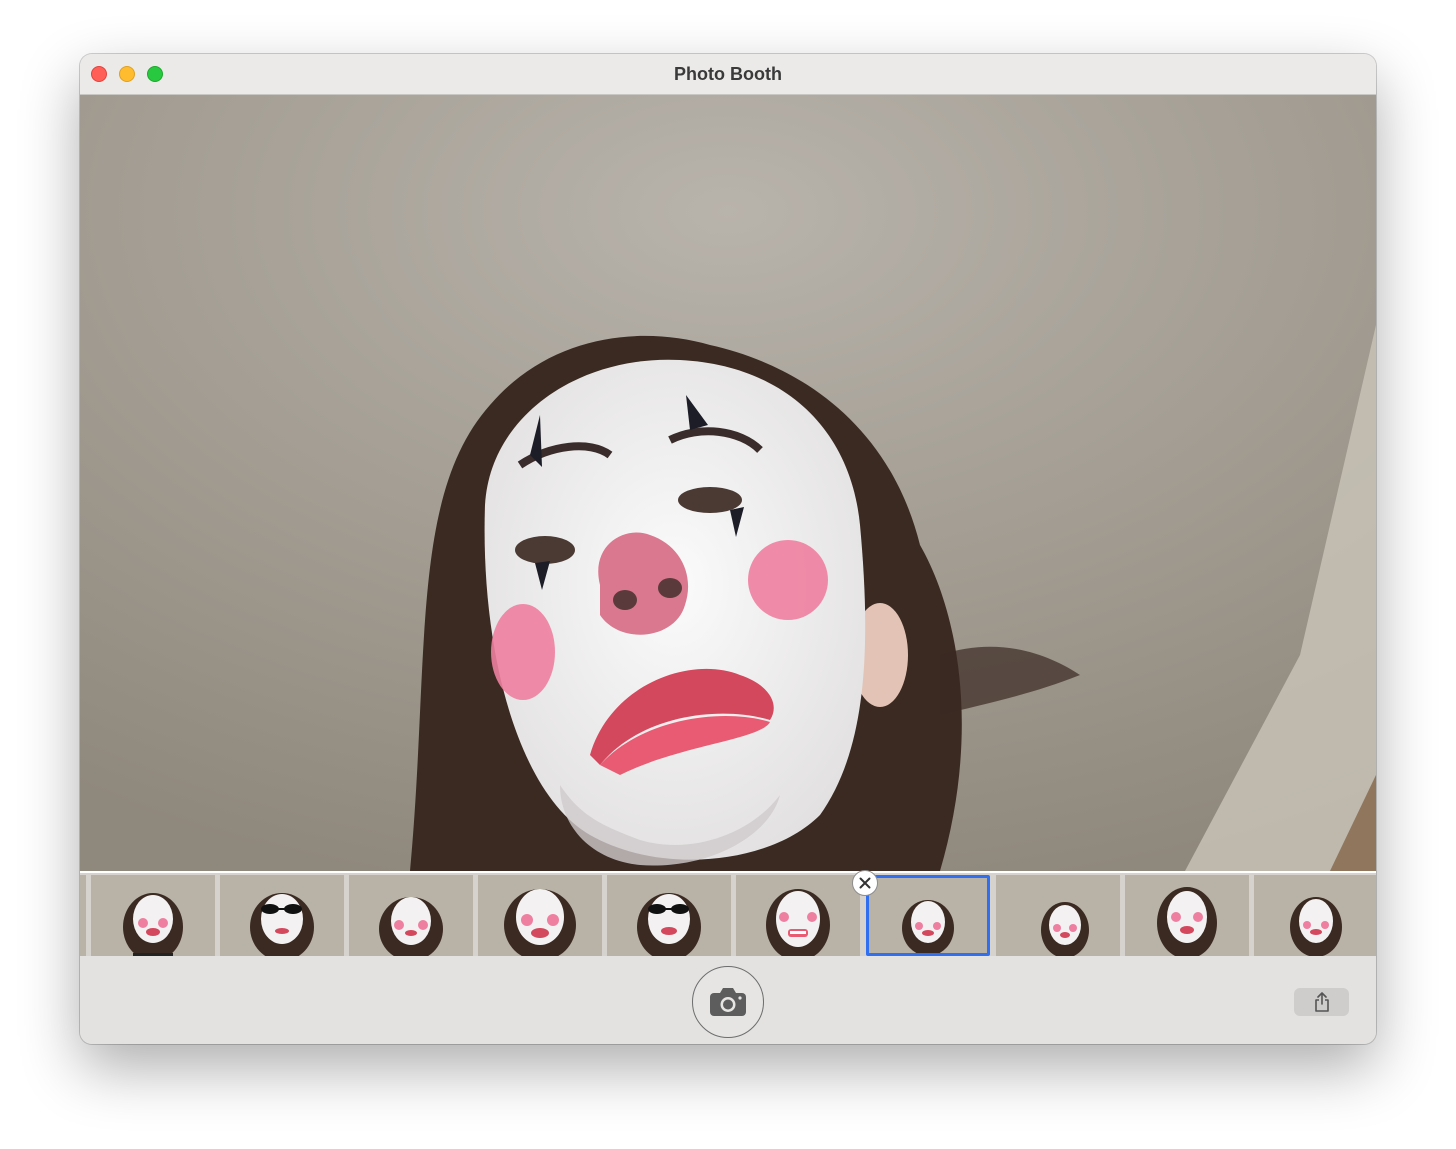  I want to click on share-button, so click(1321, 1002).